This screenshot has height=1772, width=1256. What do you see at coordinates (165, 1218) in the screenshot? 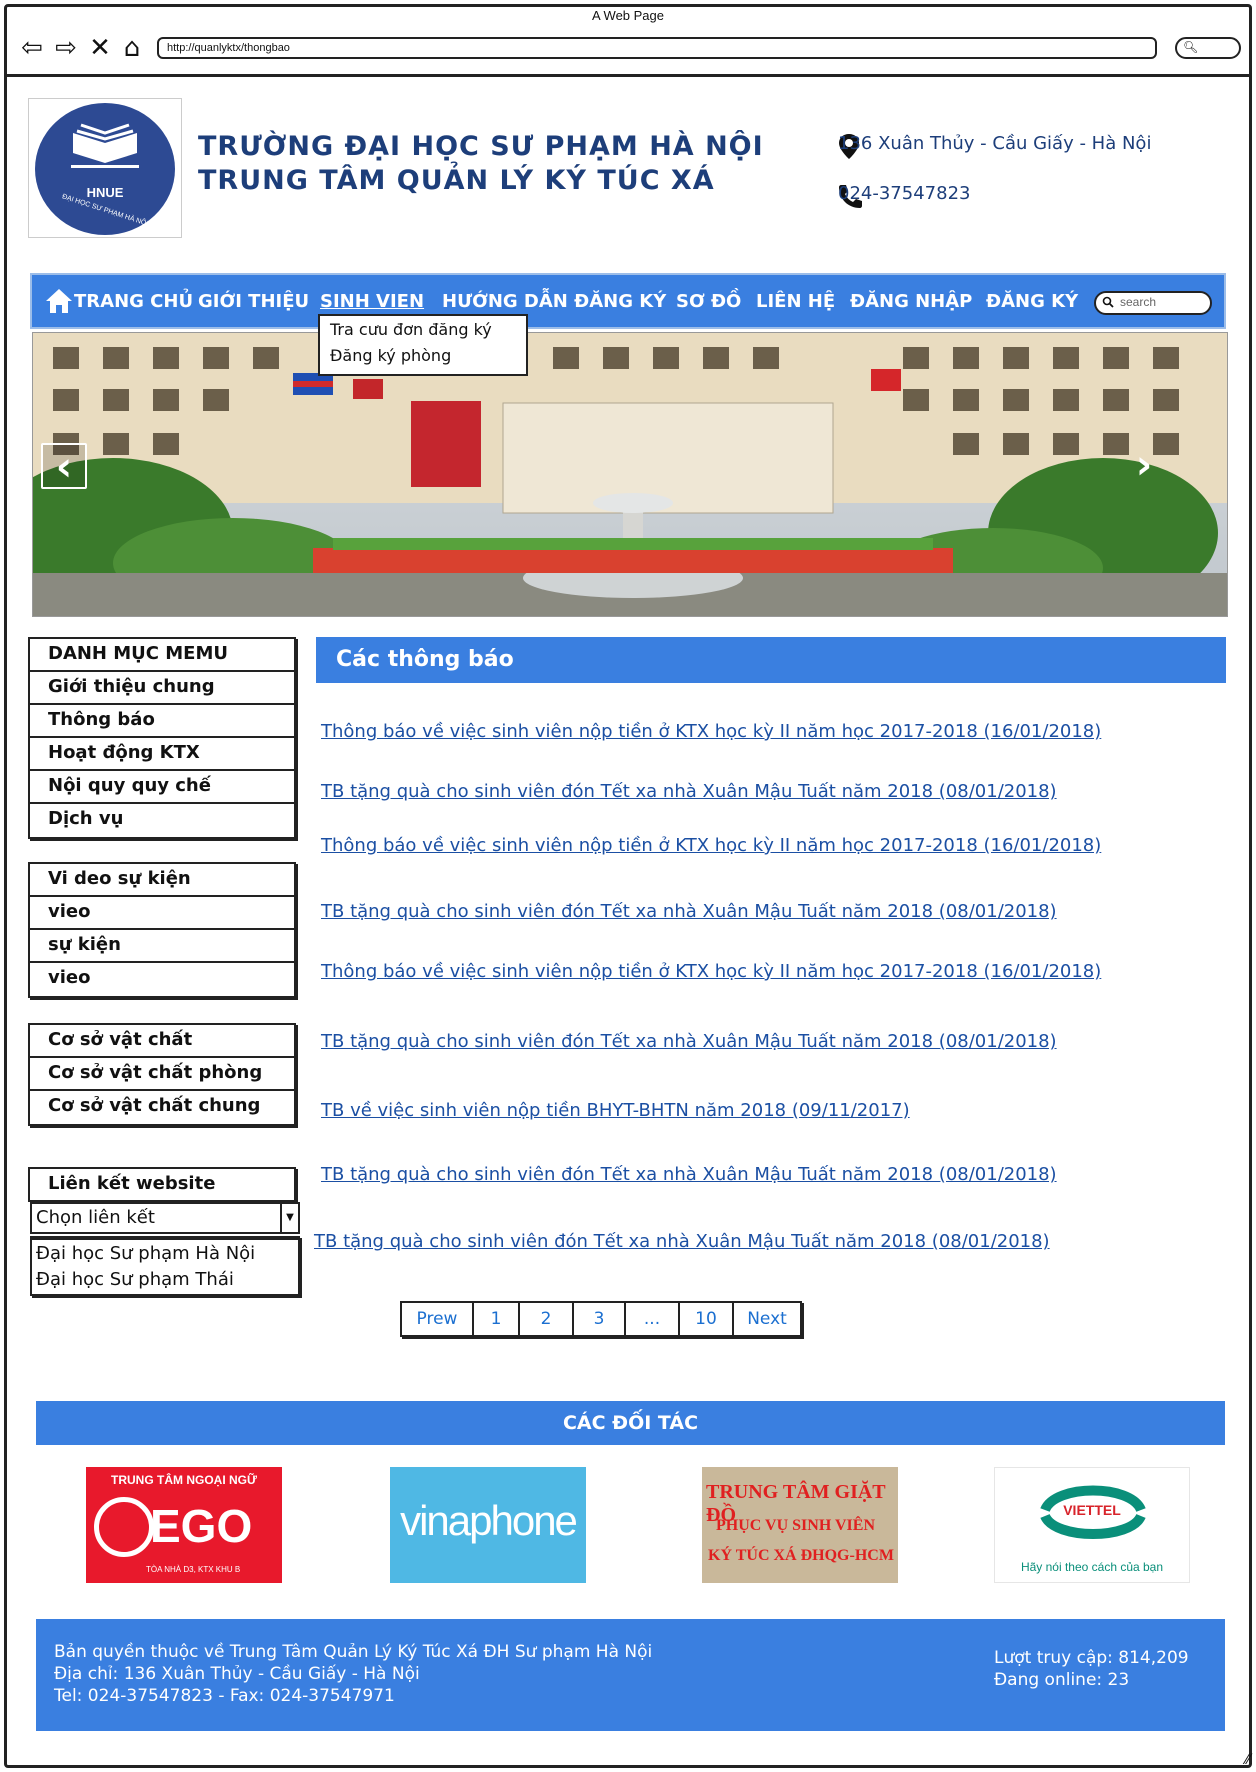
I see `web-links-select: Chọn liên kết ▼` at bounding box center [165, 1218].